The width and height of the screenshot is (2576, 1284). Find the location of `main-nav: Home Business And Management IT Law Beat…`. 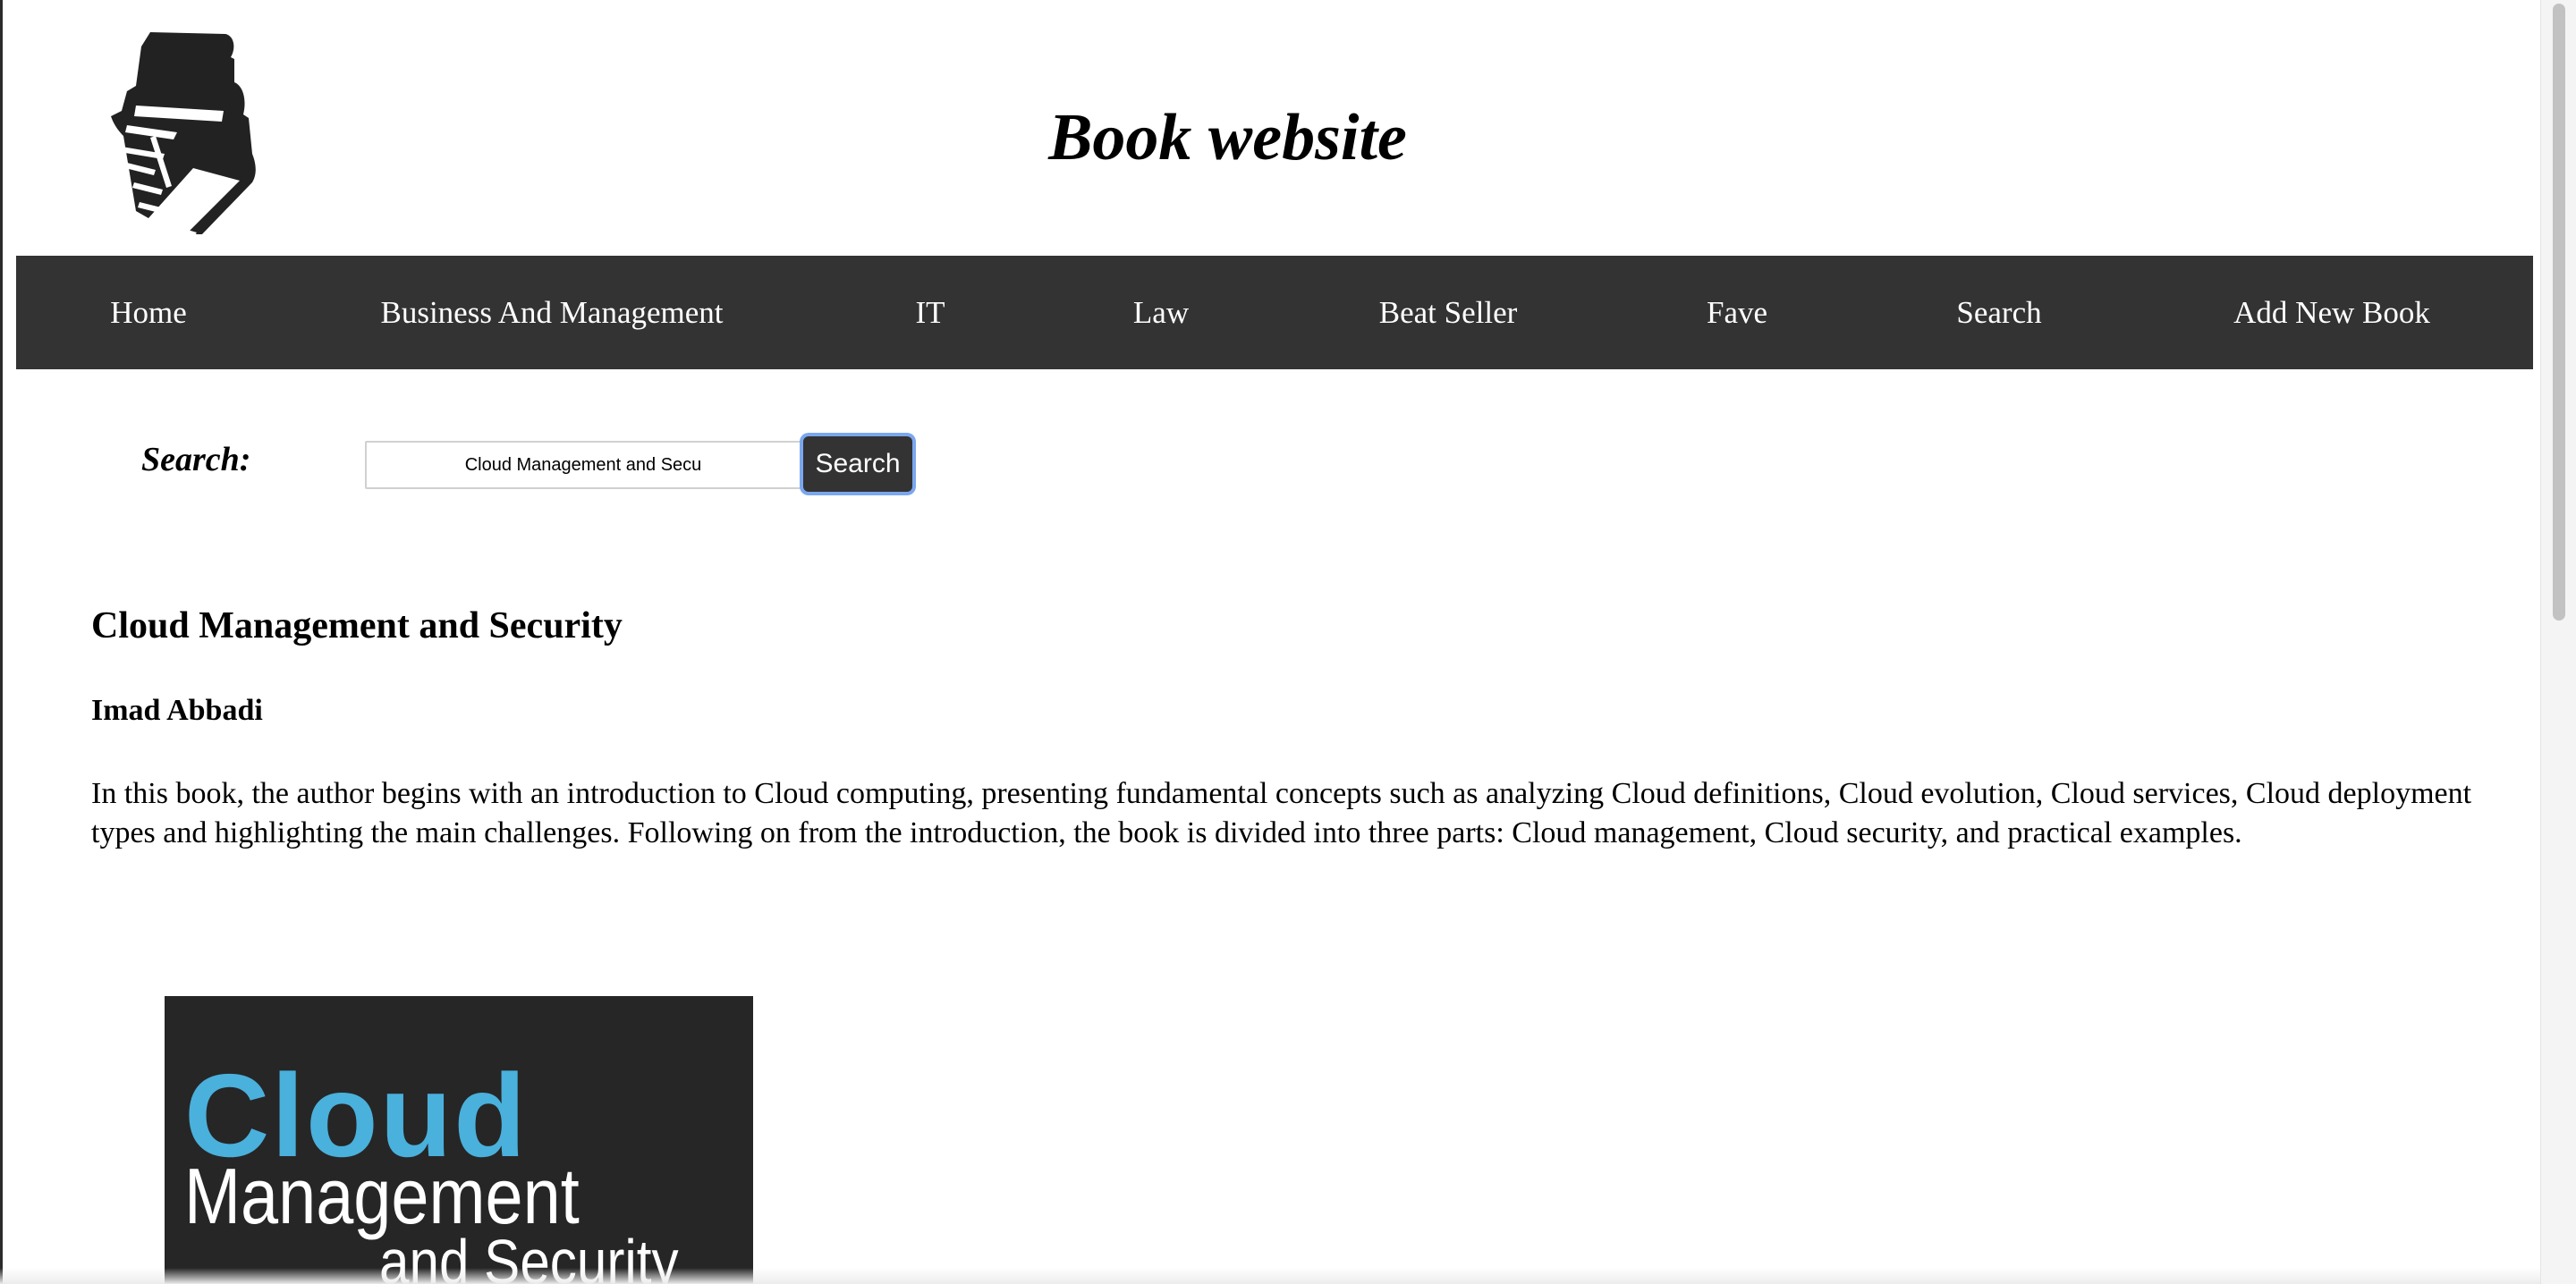

main-nav: Home Business And Management IT Law Beat… is located at coordinates (1274, 312).